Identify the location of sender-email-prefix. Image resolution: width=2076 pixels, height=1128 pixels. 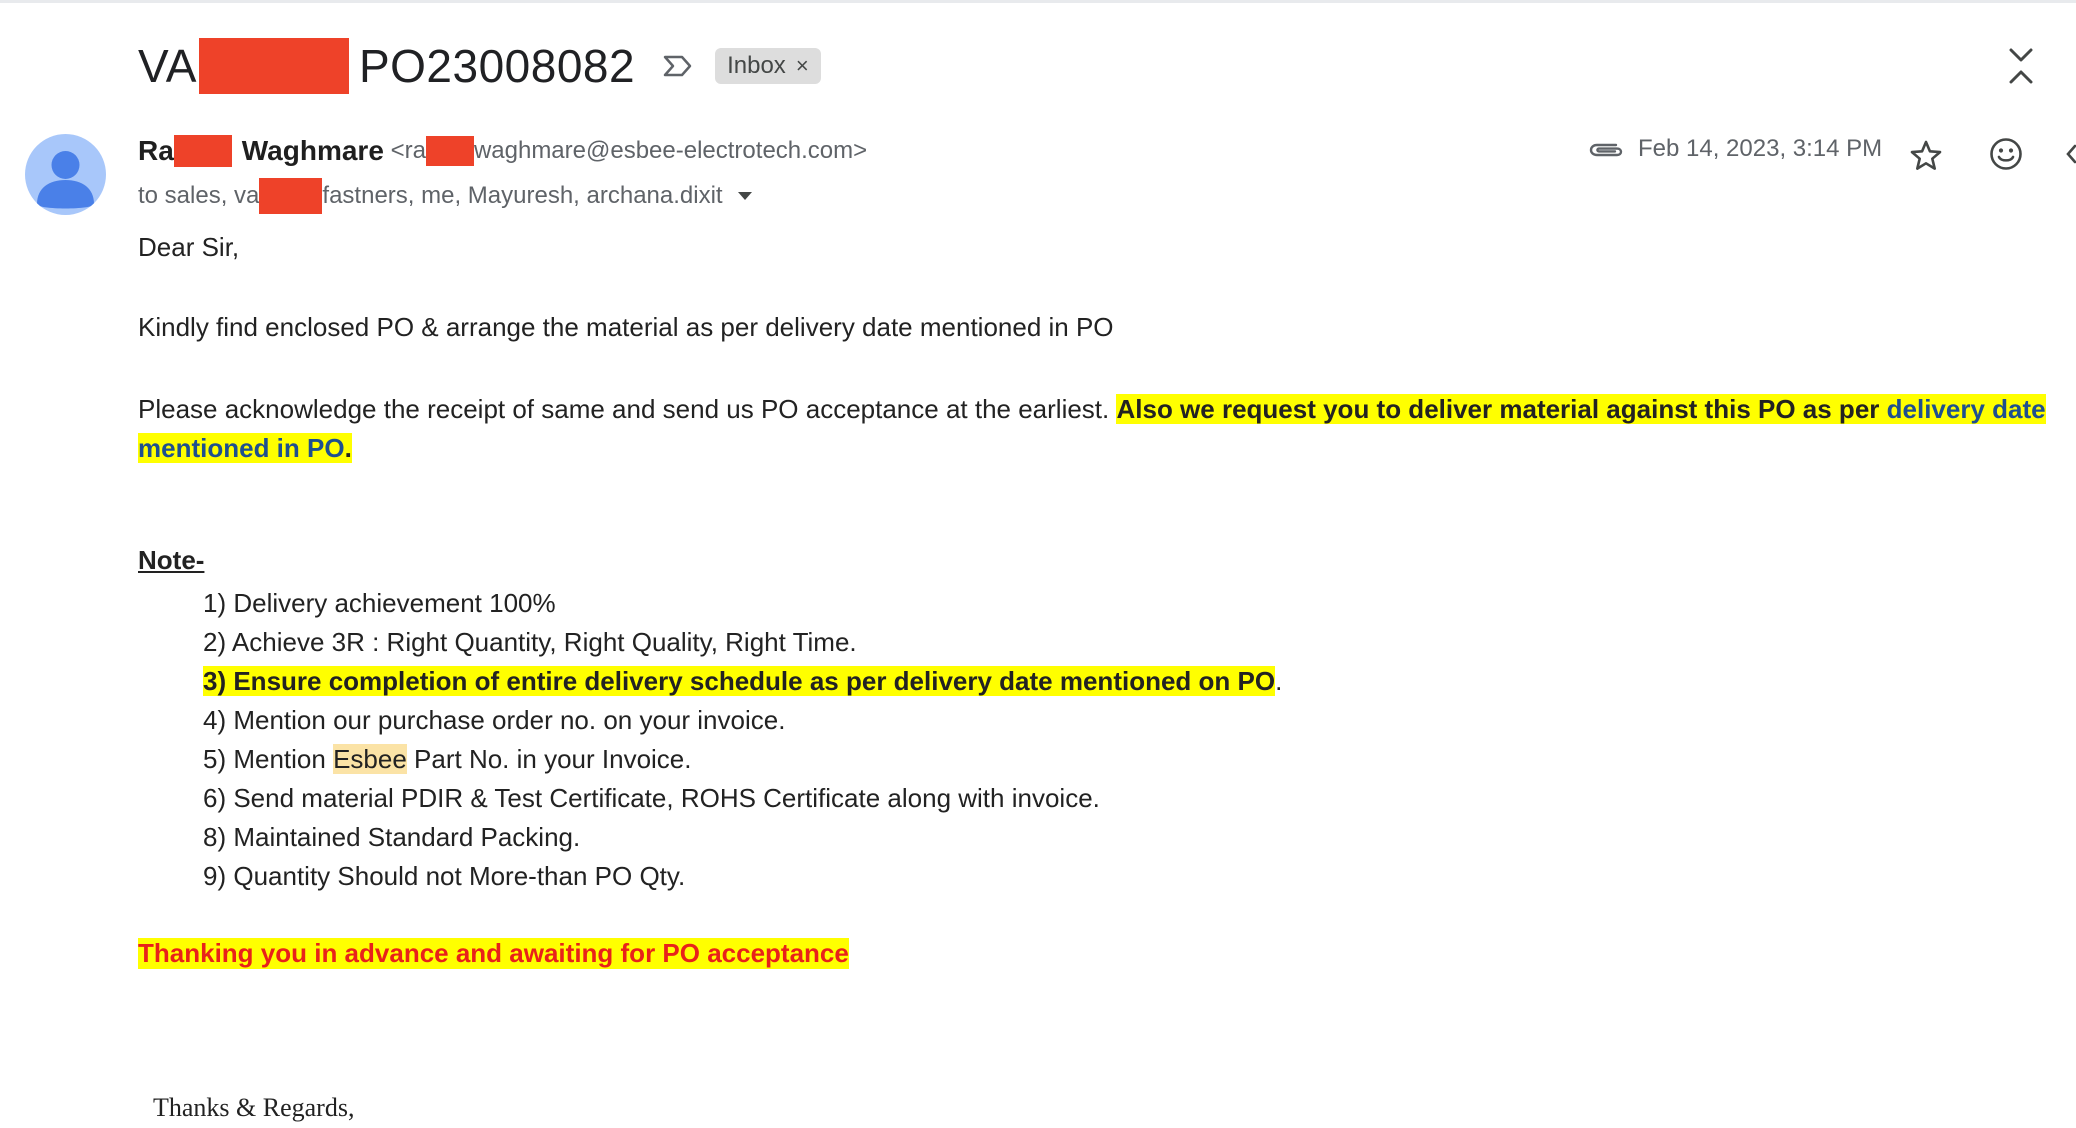
(387, 151).